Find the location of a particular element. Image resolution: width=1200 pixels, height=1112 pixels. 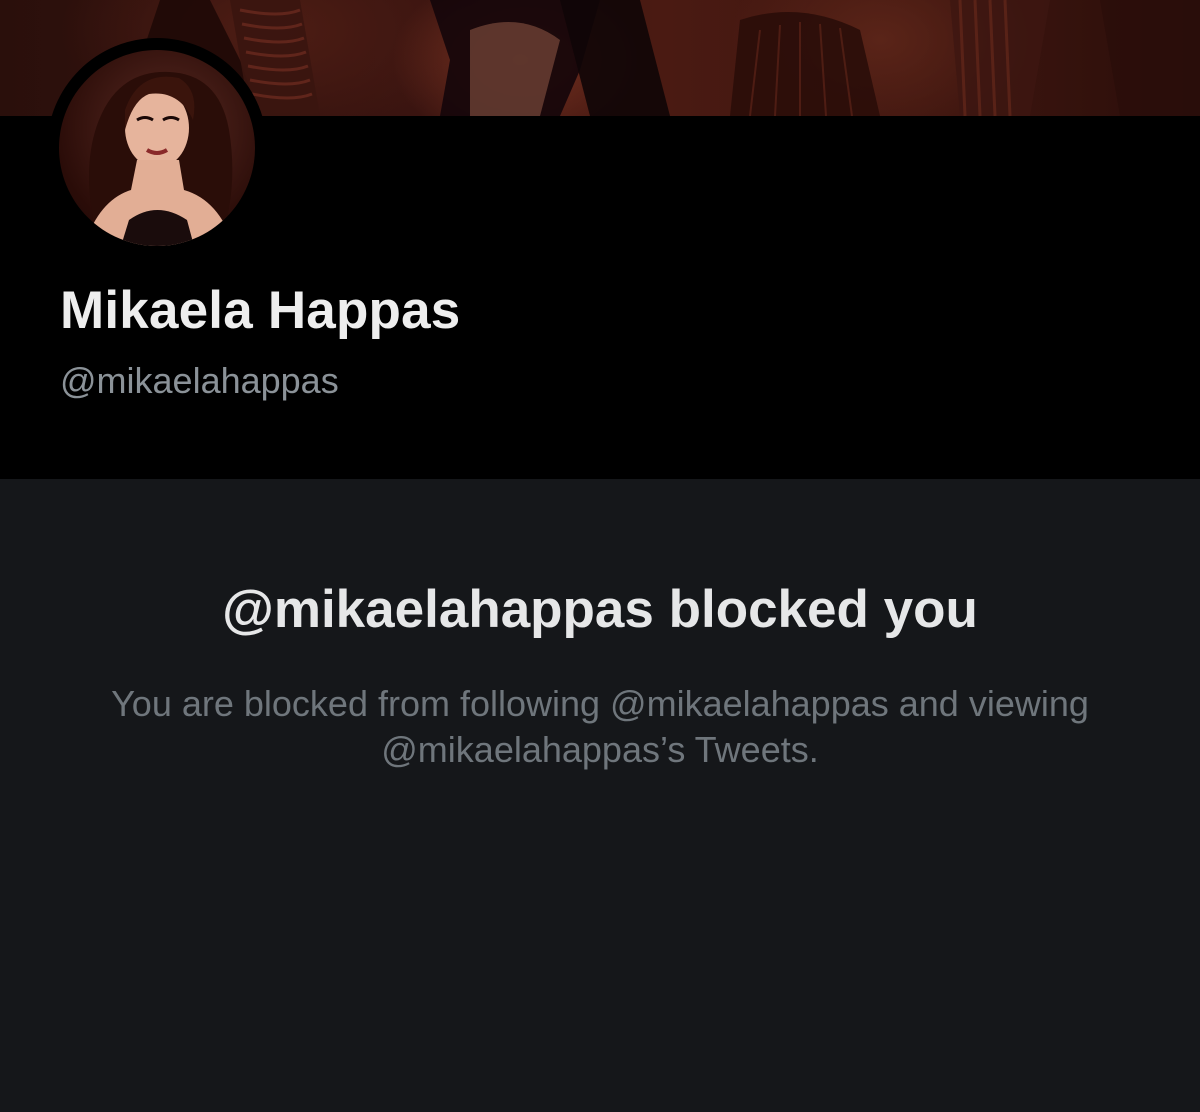

blocked-title: @mikaelahappas blocked you is located at coordinates (600, 609).